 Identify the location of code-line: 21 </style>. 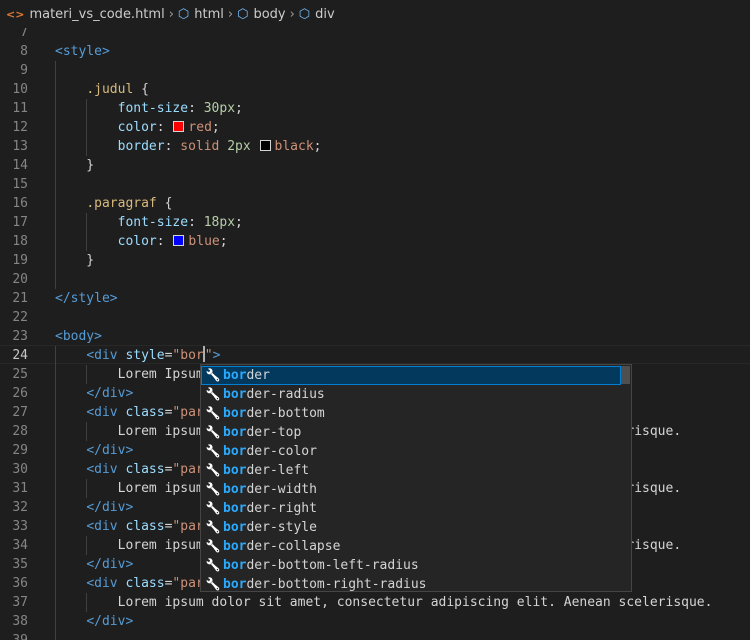
(375, 298).